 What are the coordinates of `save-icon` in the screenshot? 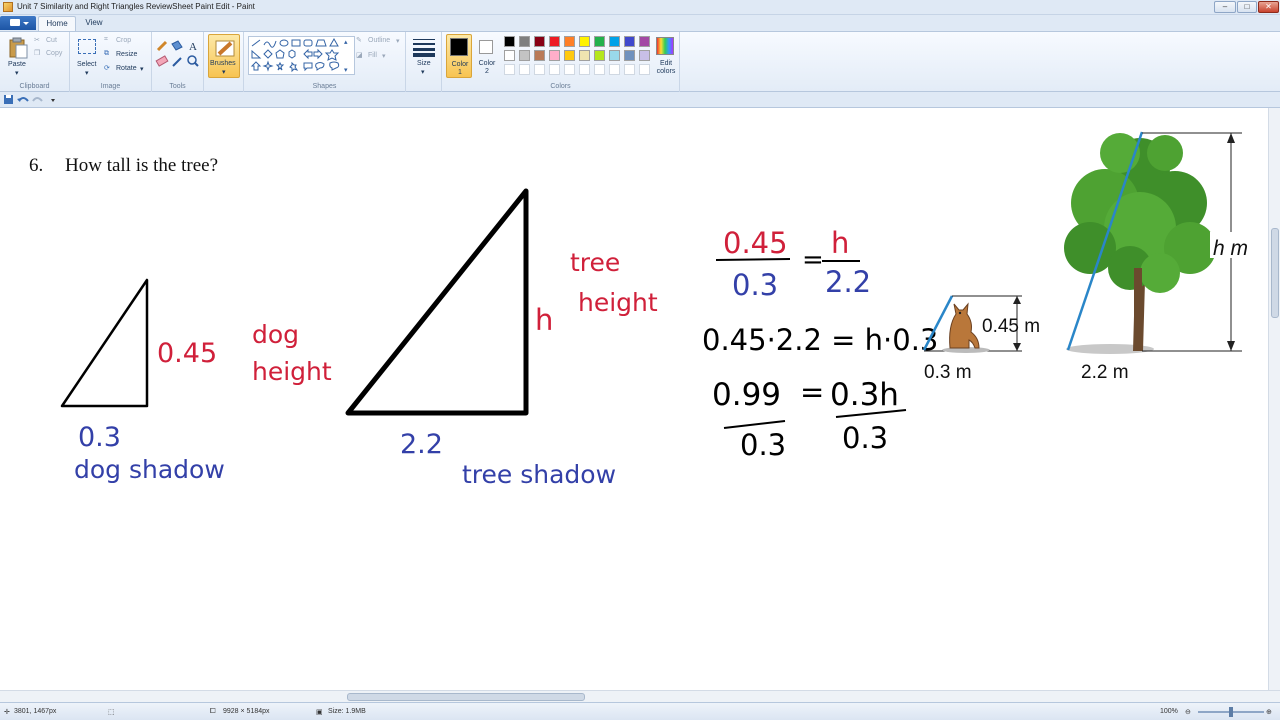 It's located at (8, 99).